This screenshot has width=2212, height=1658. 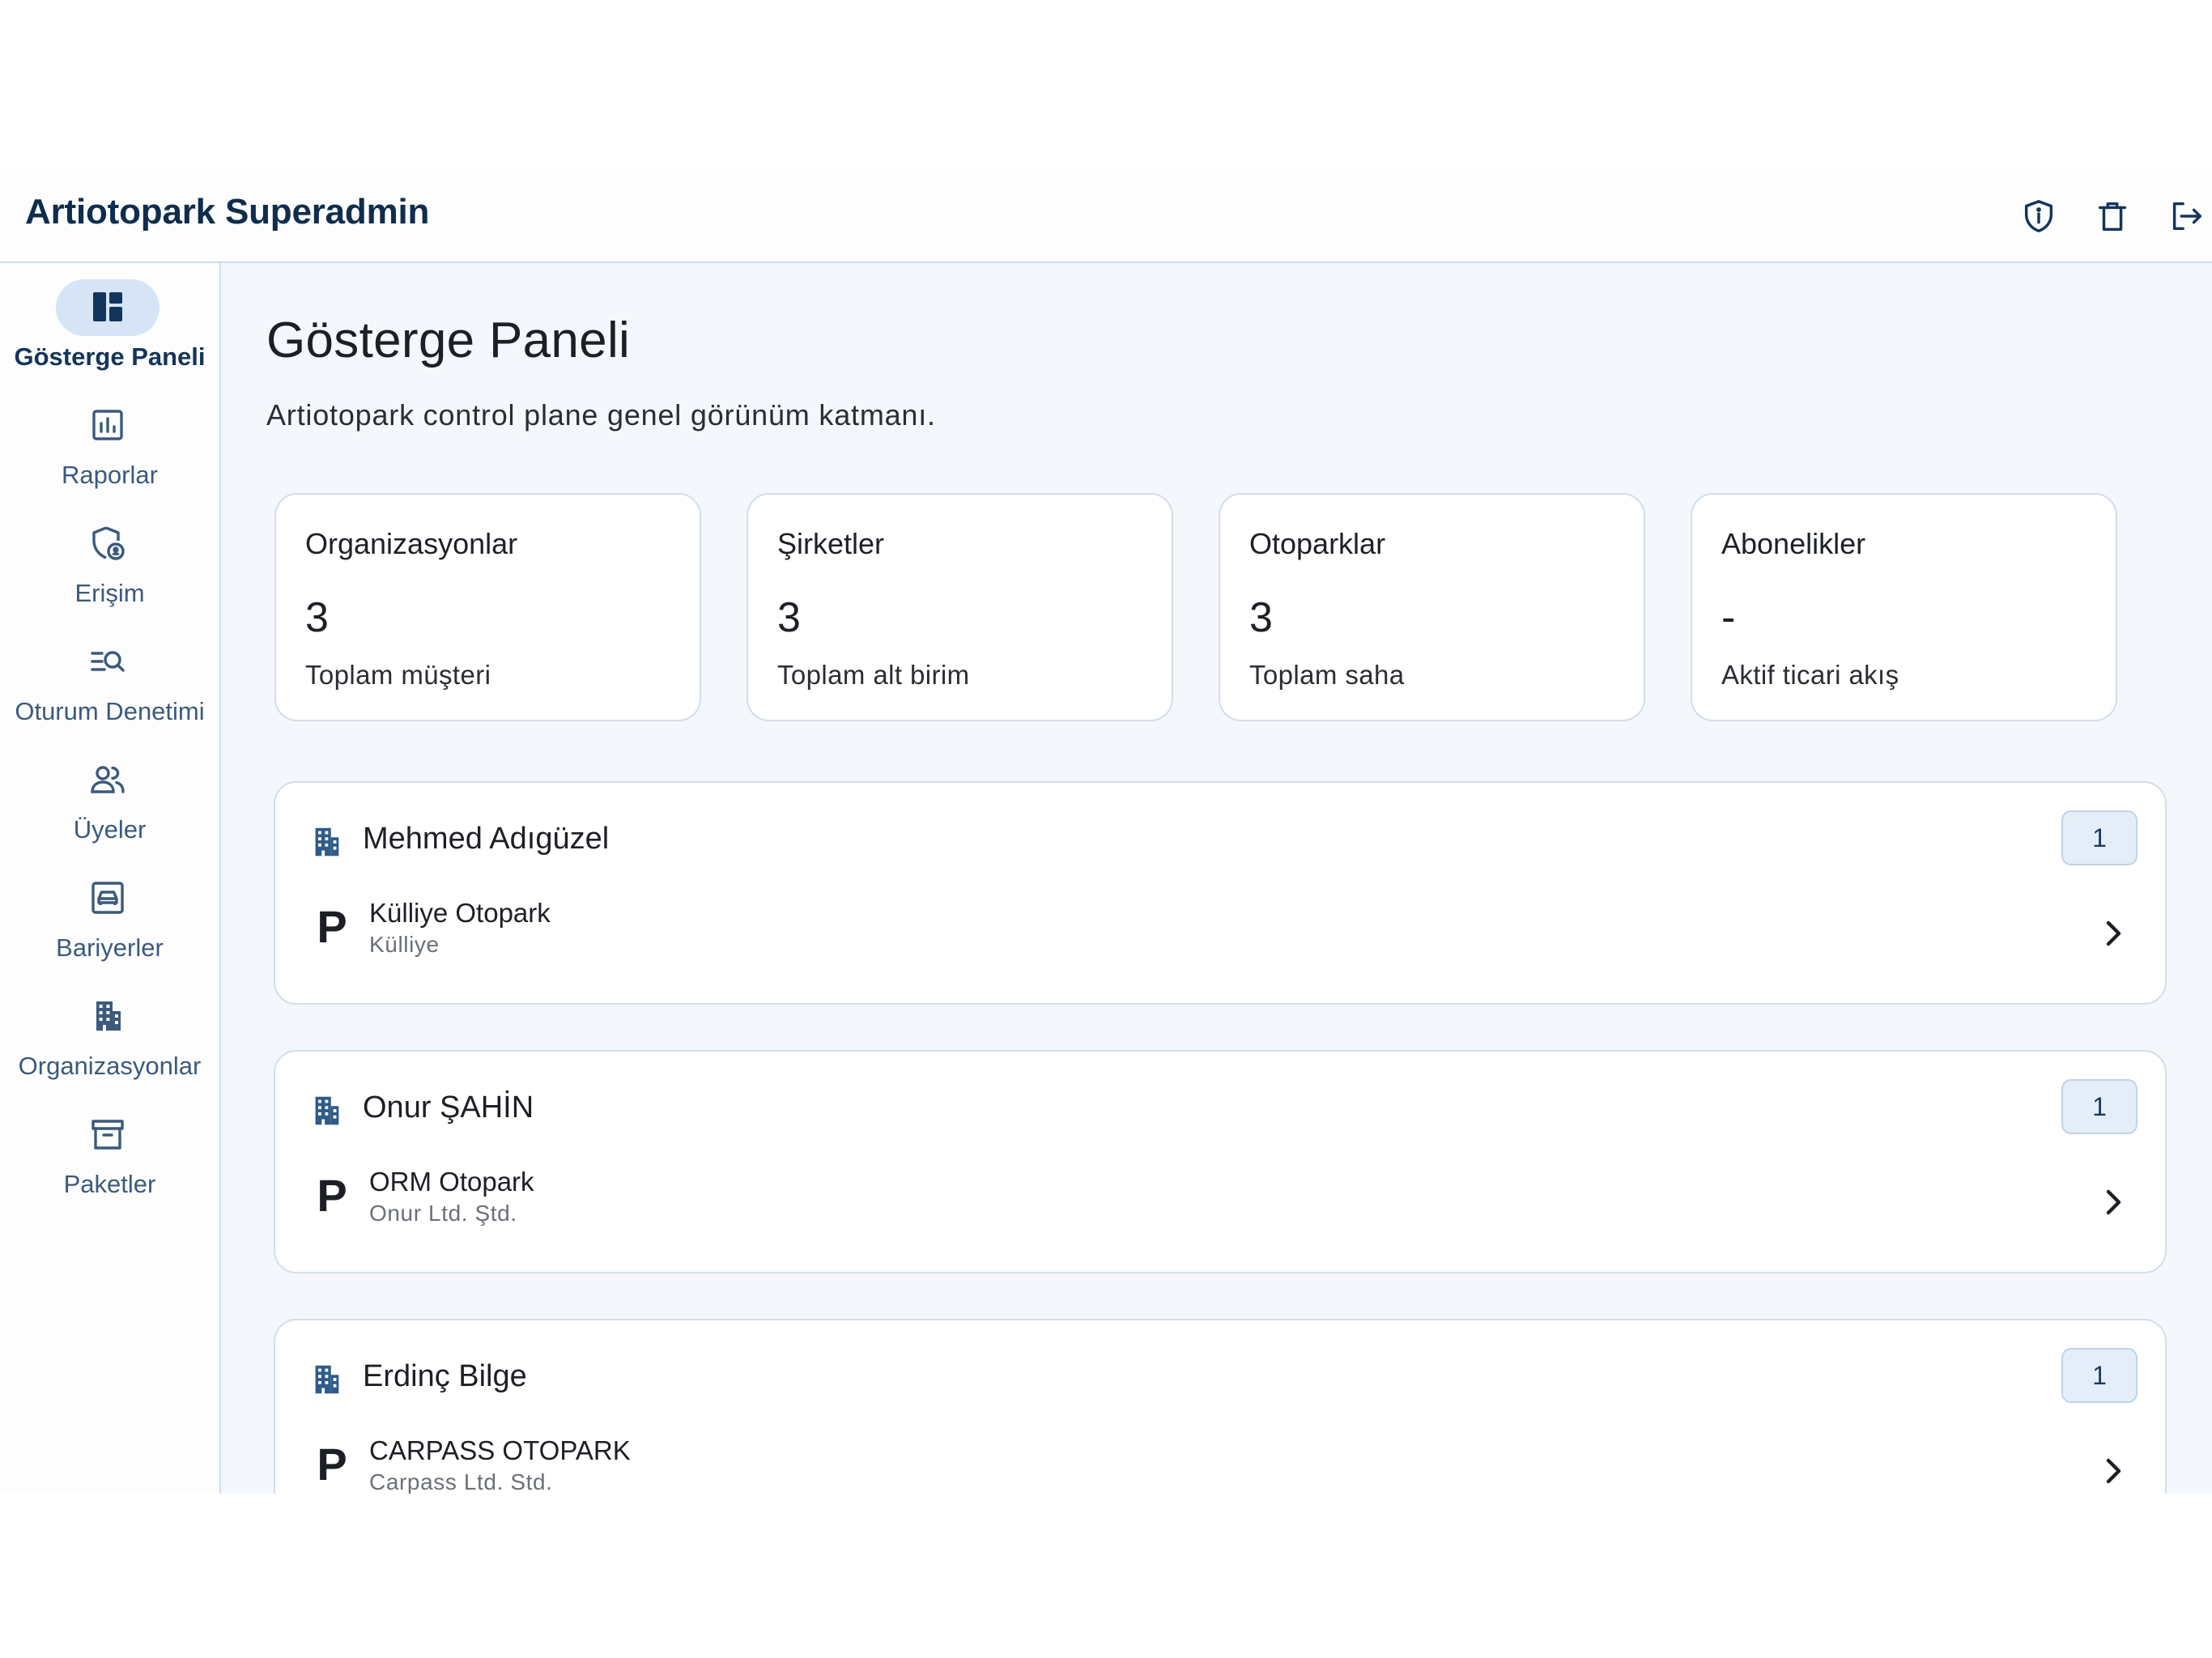 What do you see at coordinates (108, 661) in the screenshot?
I see `manage-search-icon` at bounding box center [108, 661].